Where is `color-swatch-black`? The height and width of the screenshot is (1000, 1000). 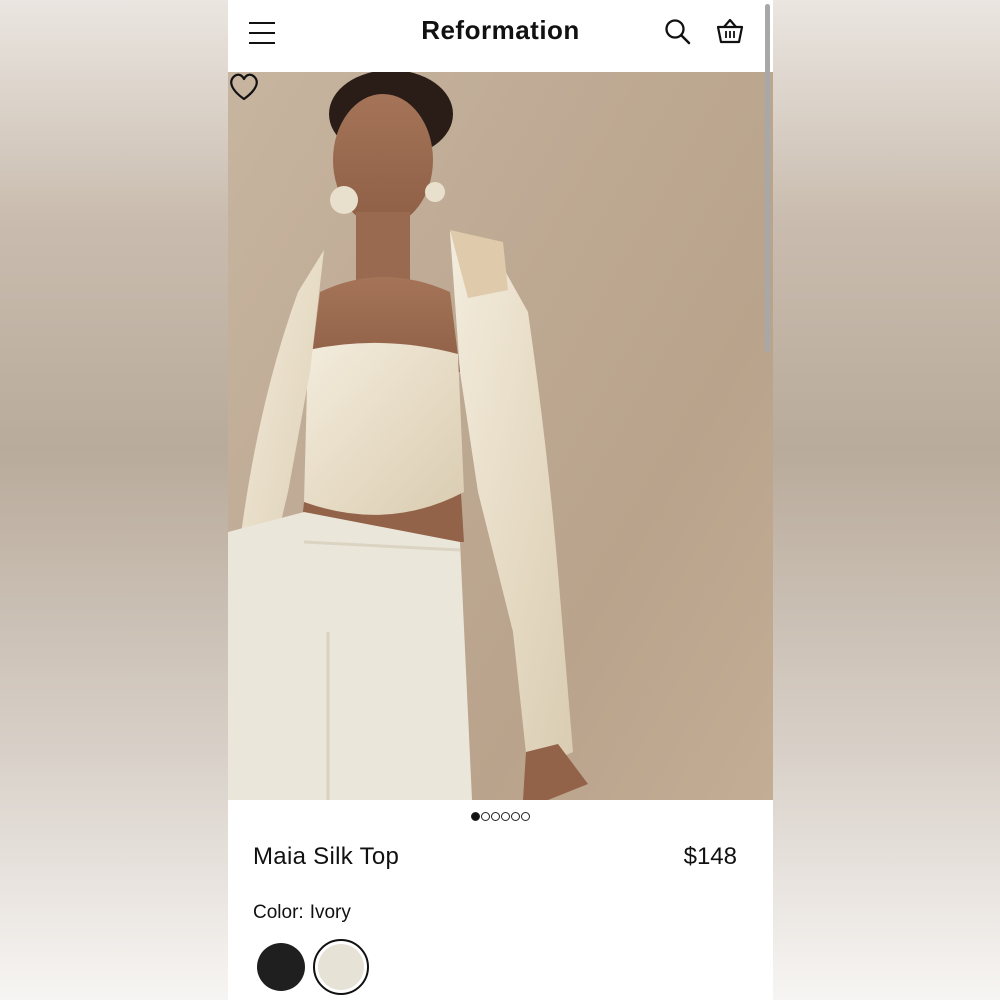
color-swatch-black is located at coordinates (281, 967).